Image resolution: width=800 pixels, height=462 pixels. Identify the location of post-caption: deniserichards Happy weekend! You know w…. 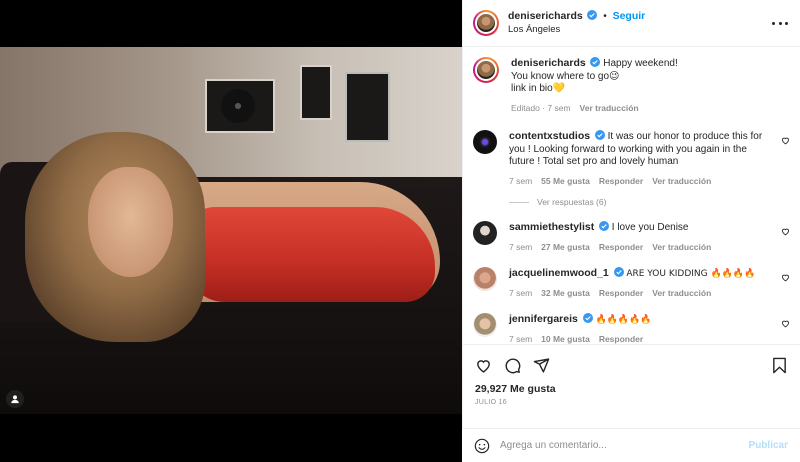
(631, 85).